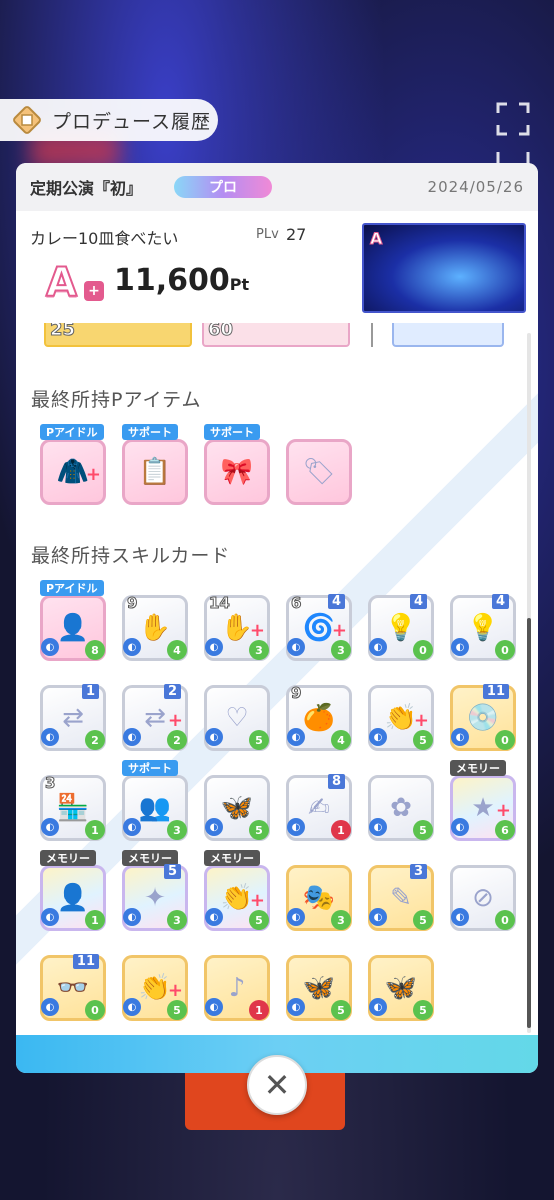  What do you see at coordinates (401, 897) in the screenshot?
I see `skill-card: ✎ 3 ◐ 5` at bounding box center [401, 897].